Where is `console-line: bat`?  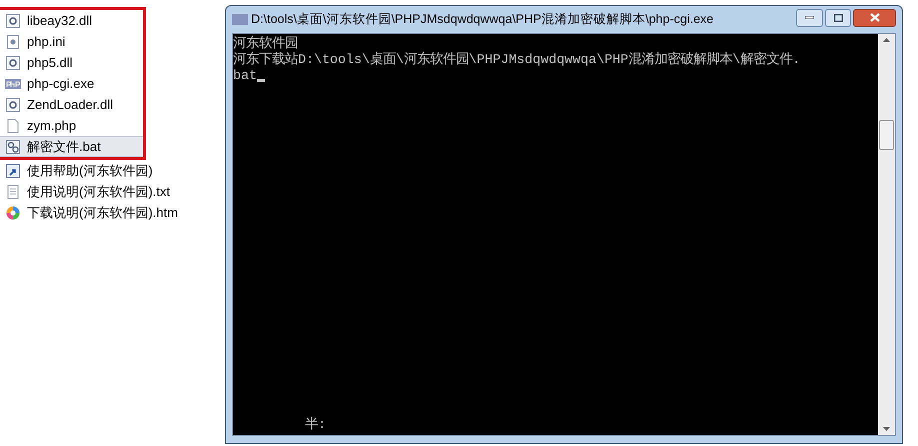 console-line: bat is located at coordinates (245, 76).